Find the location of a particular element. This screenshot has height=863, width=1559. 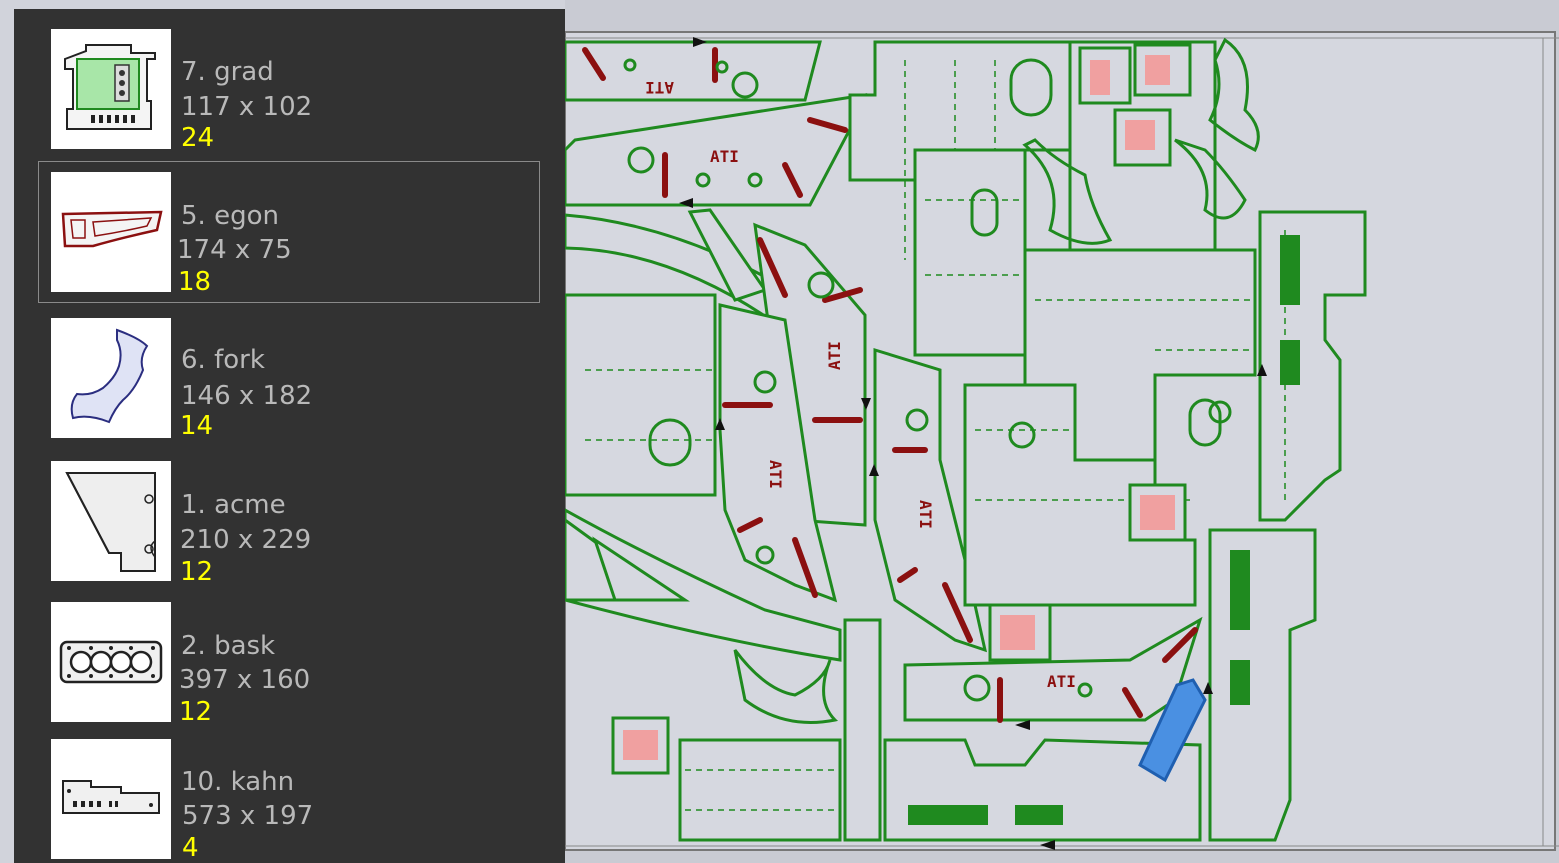

part-name: 2. bask is located at coordinates (228, 646).